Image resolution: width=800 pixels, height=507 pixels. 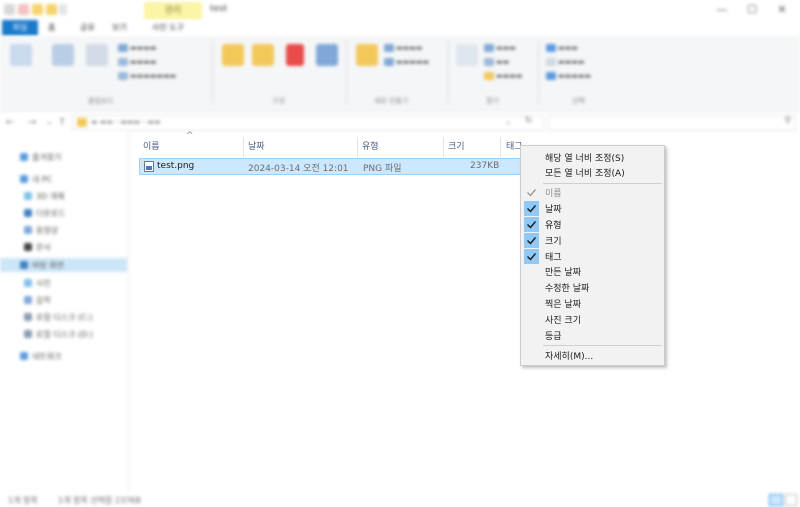 What do you see at coordinates (82, 122) in the screenshot?
I see `folder-icon` at bounding box center [82, 122].